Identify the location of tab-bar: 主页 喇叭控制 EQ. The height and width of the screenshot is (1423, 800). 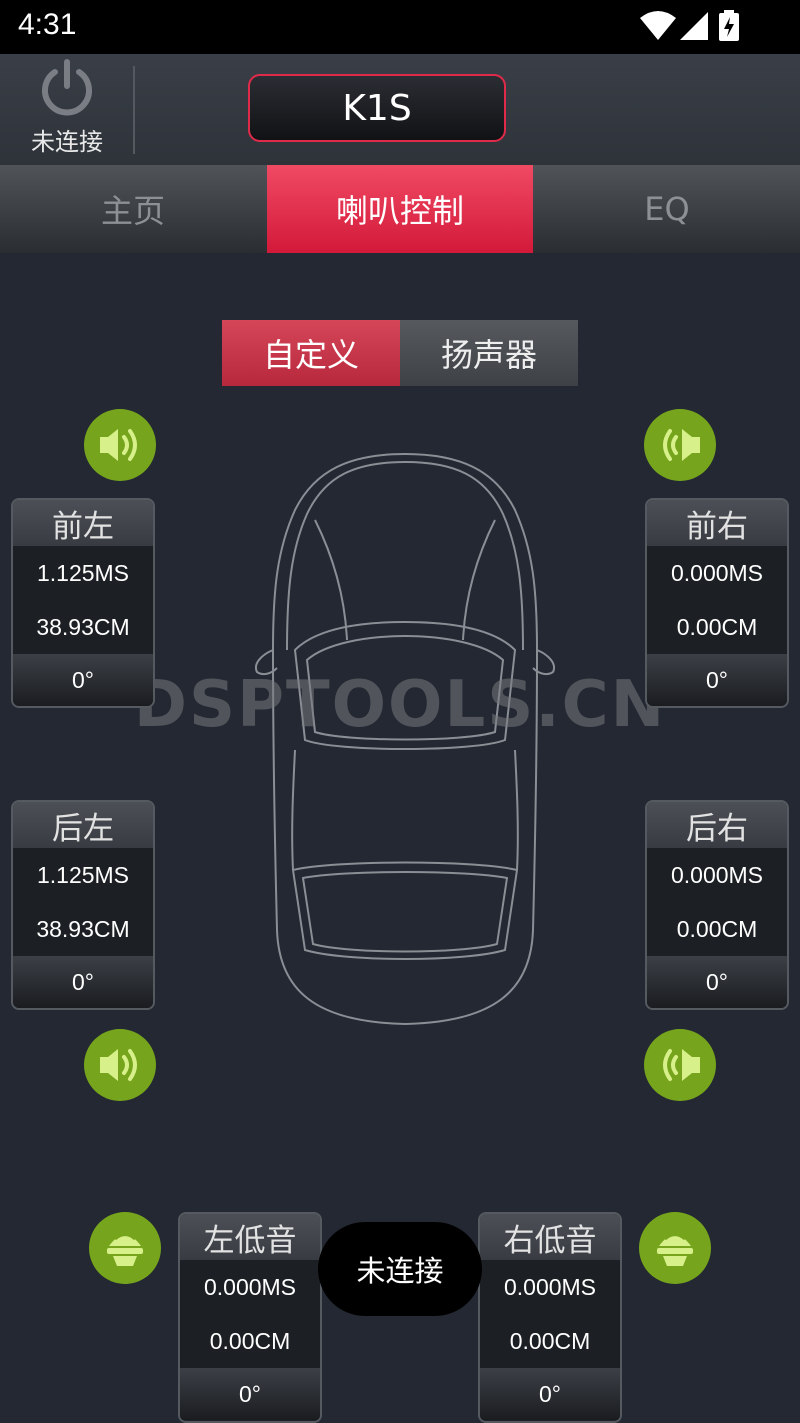
(400, 209).